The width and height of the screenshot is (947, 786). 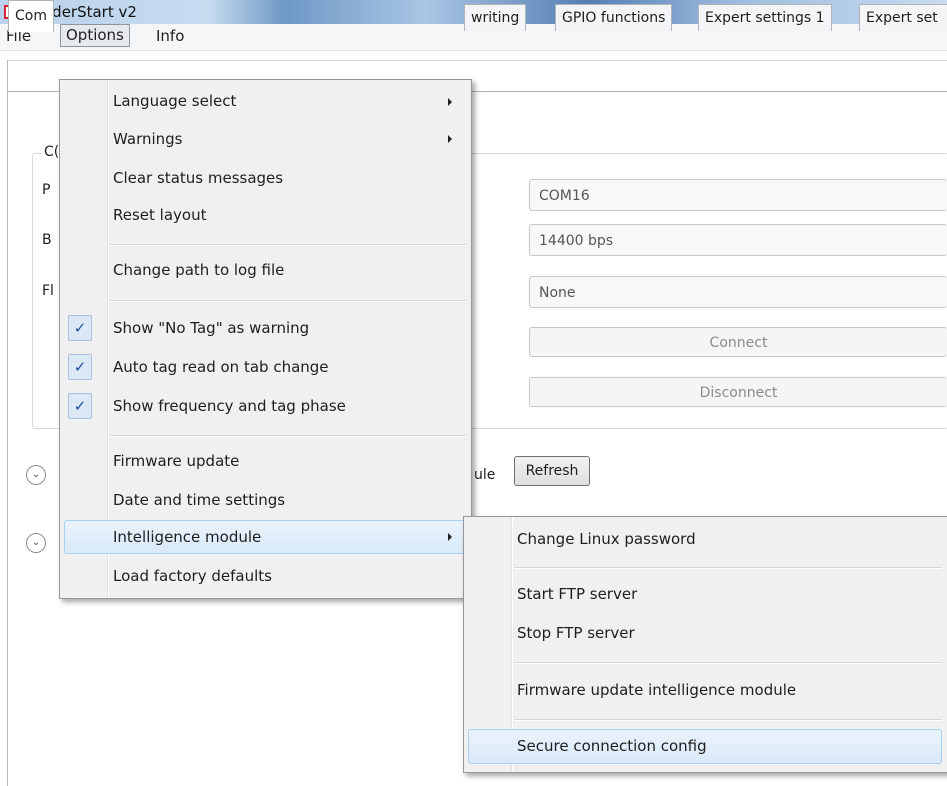 I want to click on flow-control-field: None, so click(x=738, y=292).